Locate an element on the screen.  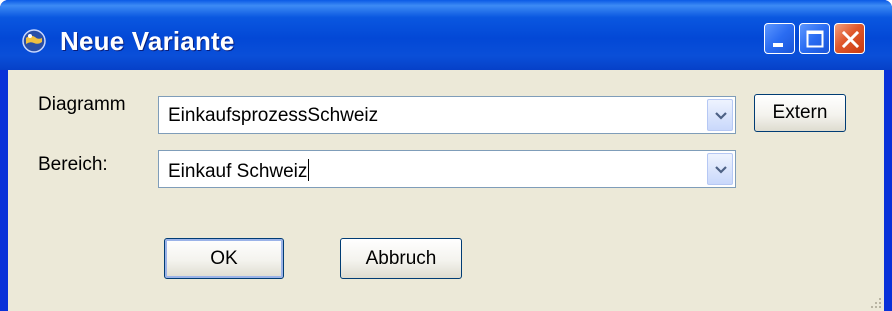
area-value: Einkauf Schweiz is located at coordinates (238, 171).